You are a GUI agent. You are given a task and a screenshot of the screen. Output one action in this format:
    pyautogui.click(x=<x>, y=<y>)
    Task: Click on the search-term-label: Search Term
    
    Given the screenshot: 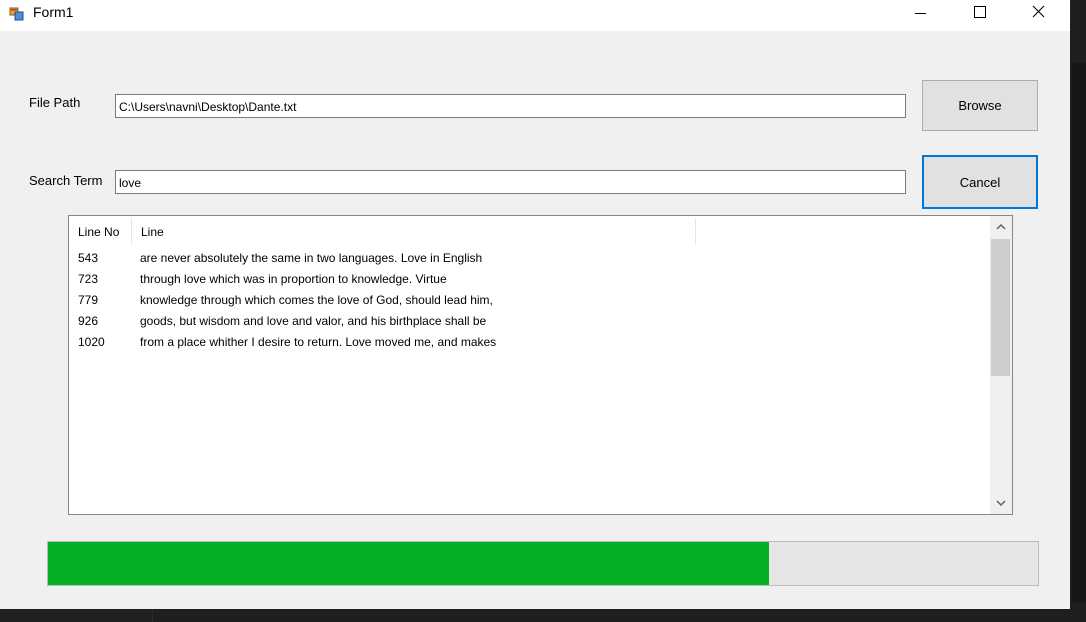 What is the action you would take?
    pyautogui.click(x=66, y=180)
    